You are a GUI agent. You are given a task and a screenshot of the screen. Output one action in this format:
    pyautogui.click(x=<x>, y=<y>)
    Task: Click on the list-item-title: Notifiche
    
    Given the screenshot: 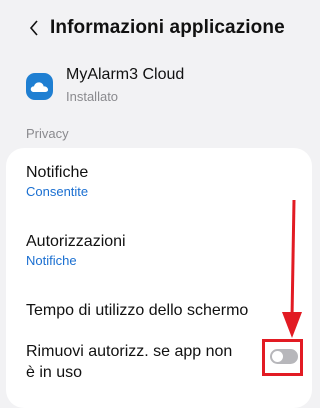 What is the action you would take?
    pyautogui.click(x=57, y=172)
    